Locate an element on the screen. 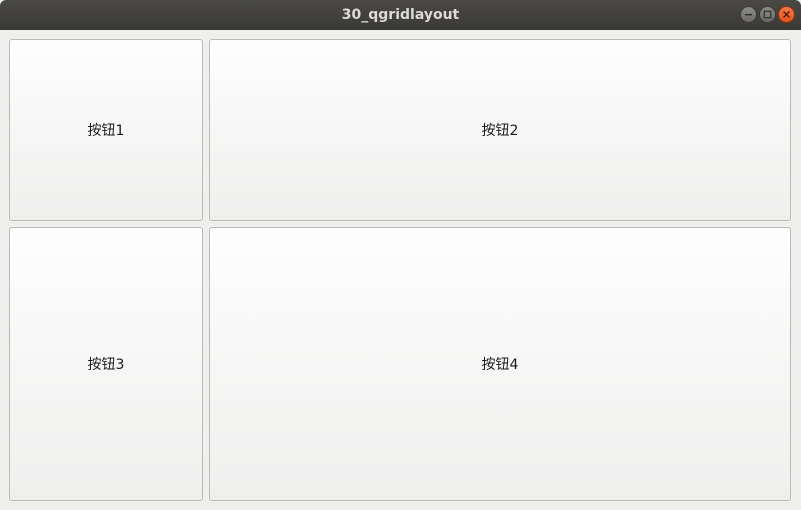 Image resolution: width=801 pixels, height=510 pixels. maximize-icon is located at coordinates (767, 14).